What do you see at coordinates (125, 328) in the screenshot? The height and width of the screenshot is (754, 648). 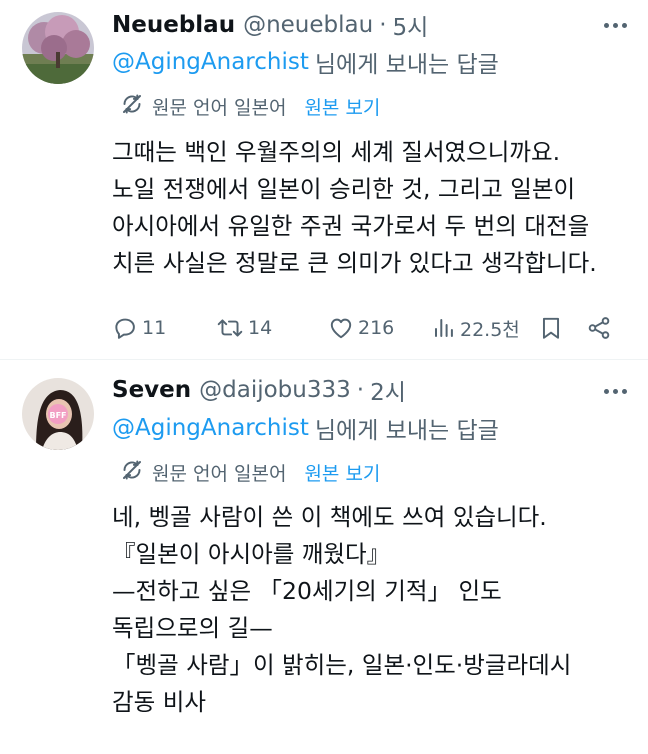 I see `reply-icon` at bounding box center [125, 328].